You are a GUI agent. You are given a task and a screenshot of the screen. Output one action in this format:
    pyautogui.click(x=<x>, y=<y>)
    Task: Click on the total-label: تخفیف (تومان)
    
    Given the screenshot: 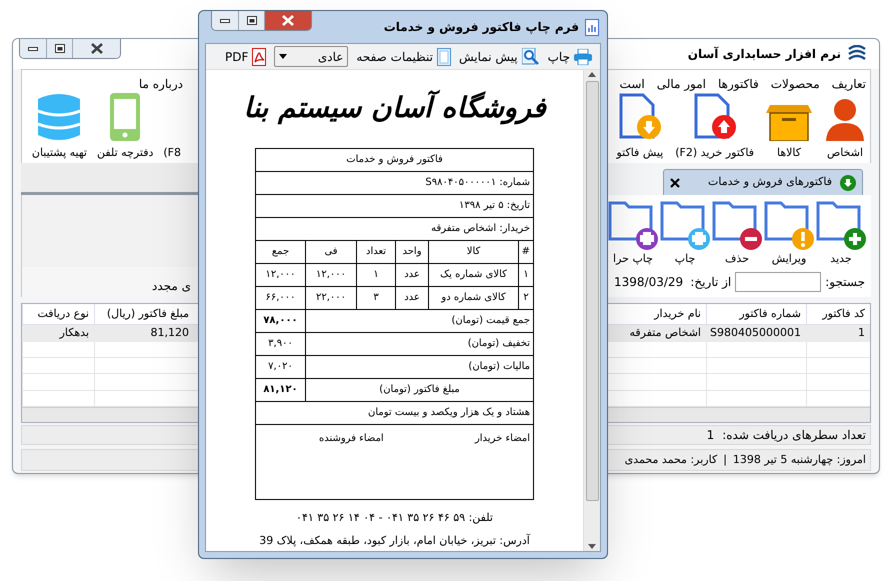 What is the action you would take?
    pyautogui.click(x=420, y=344)
    